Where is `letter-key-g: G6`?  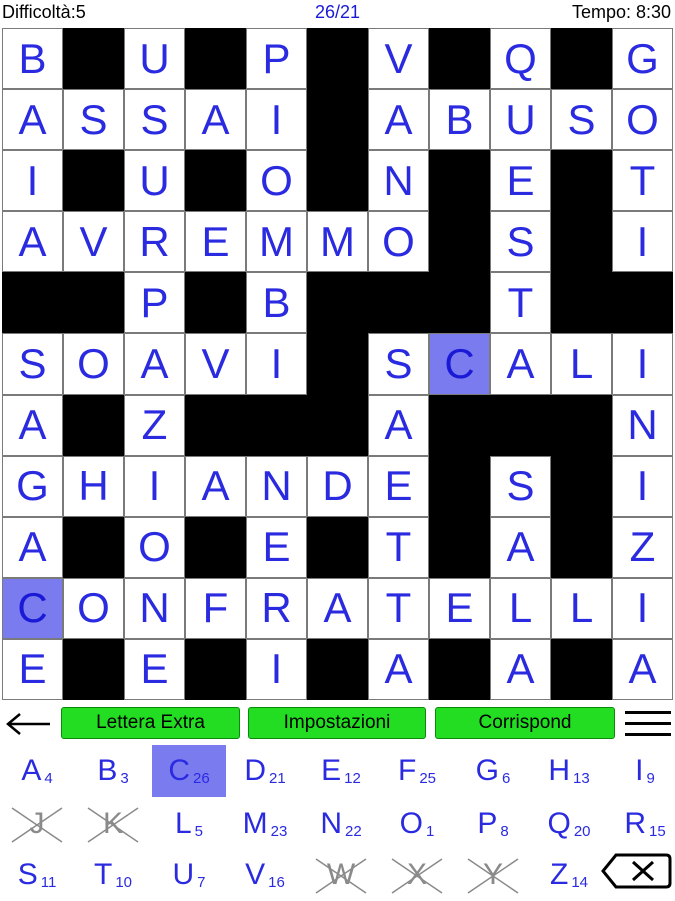
letter-key-g: G6 is located at coordinates (493, 771).